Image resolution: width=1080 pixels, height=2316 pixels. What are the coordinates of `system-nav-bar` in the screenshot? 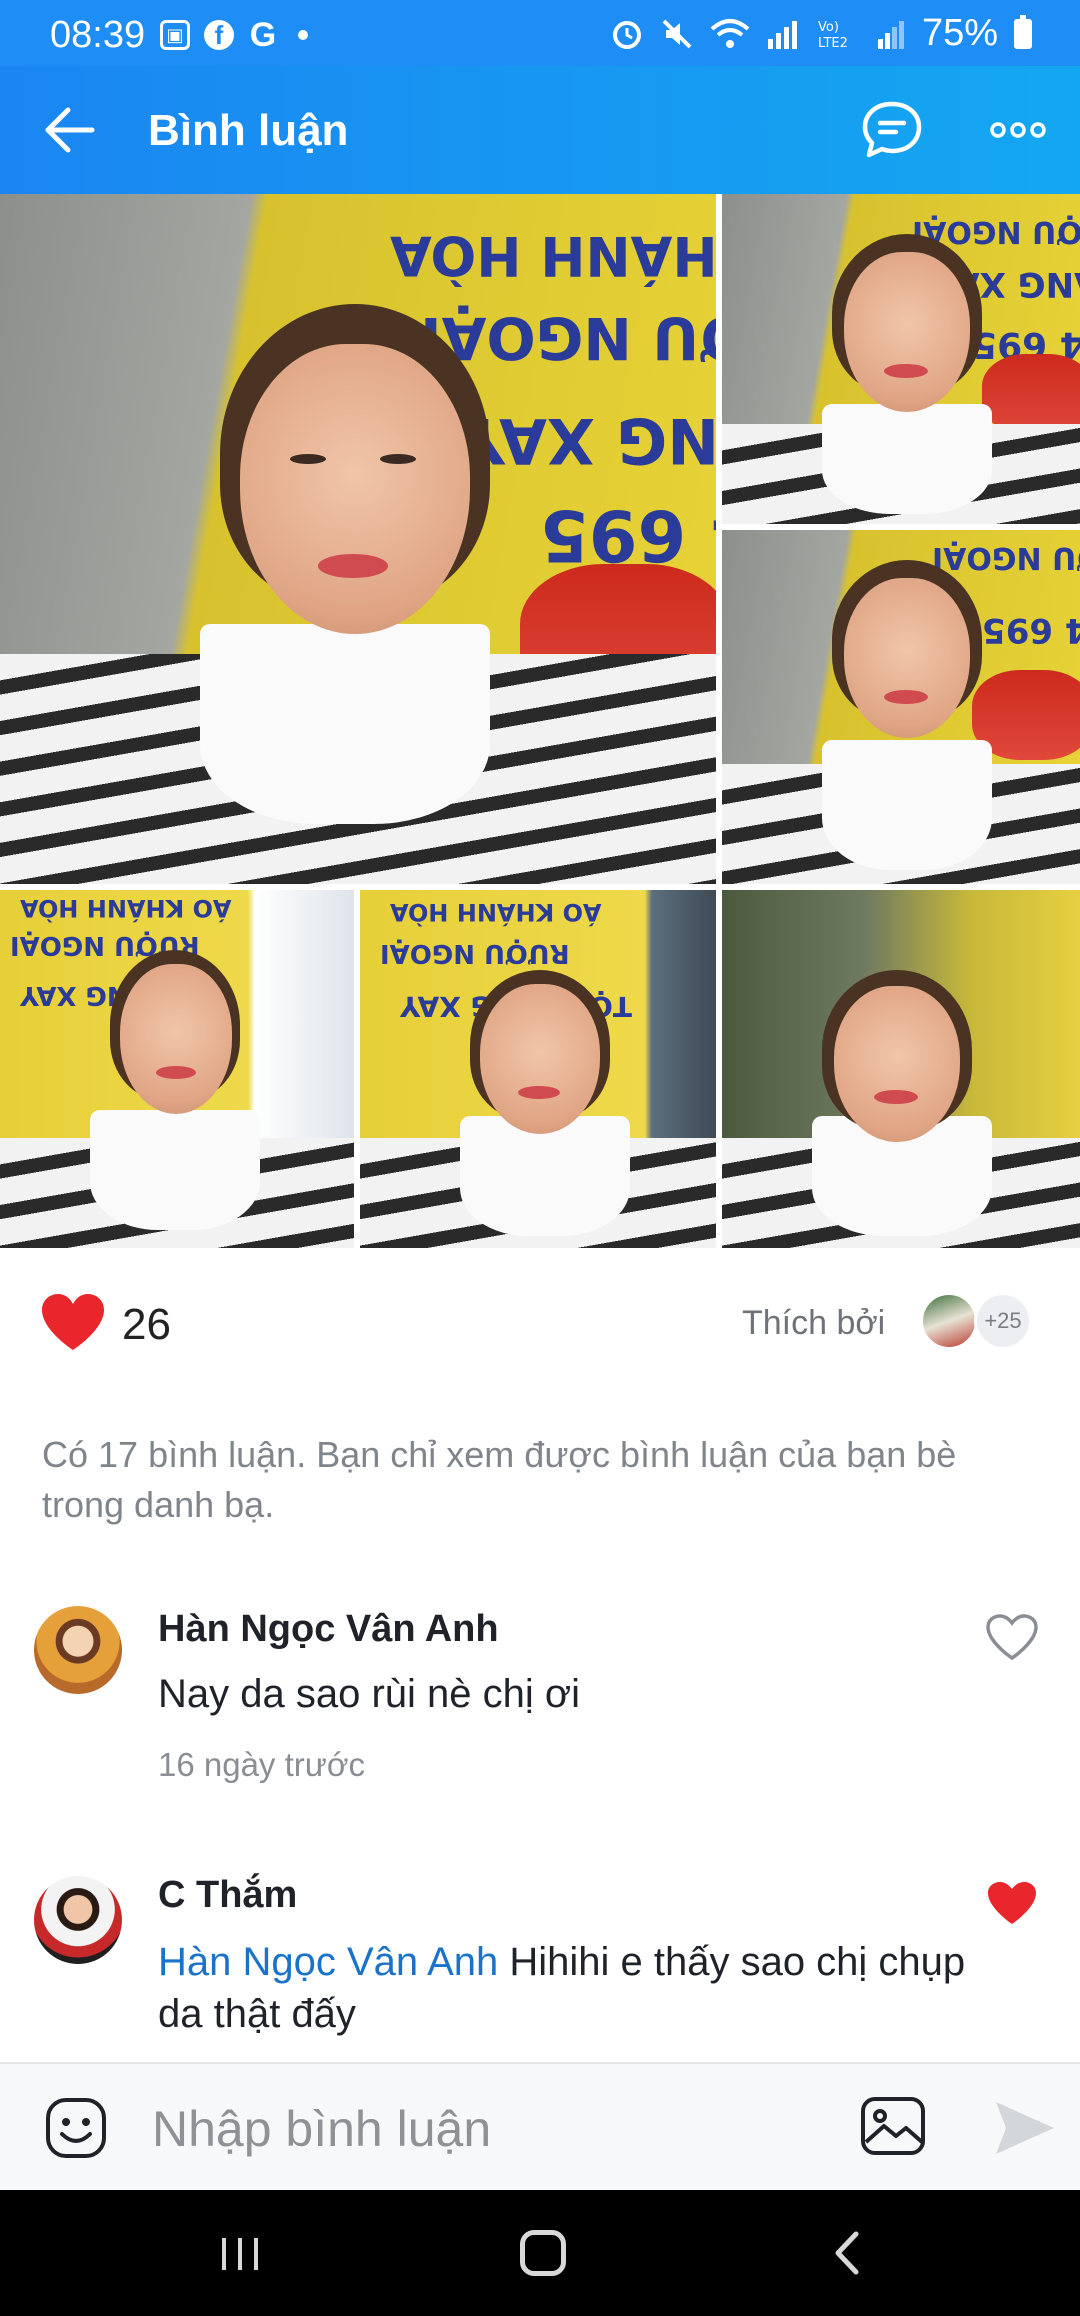 It's located at (540, 2253).